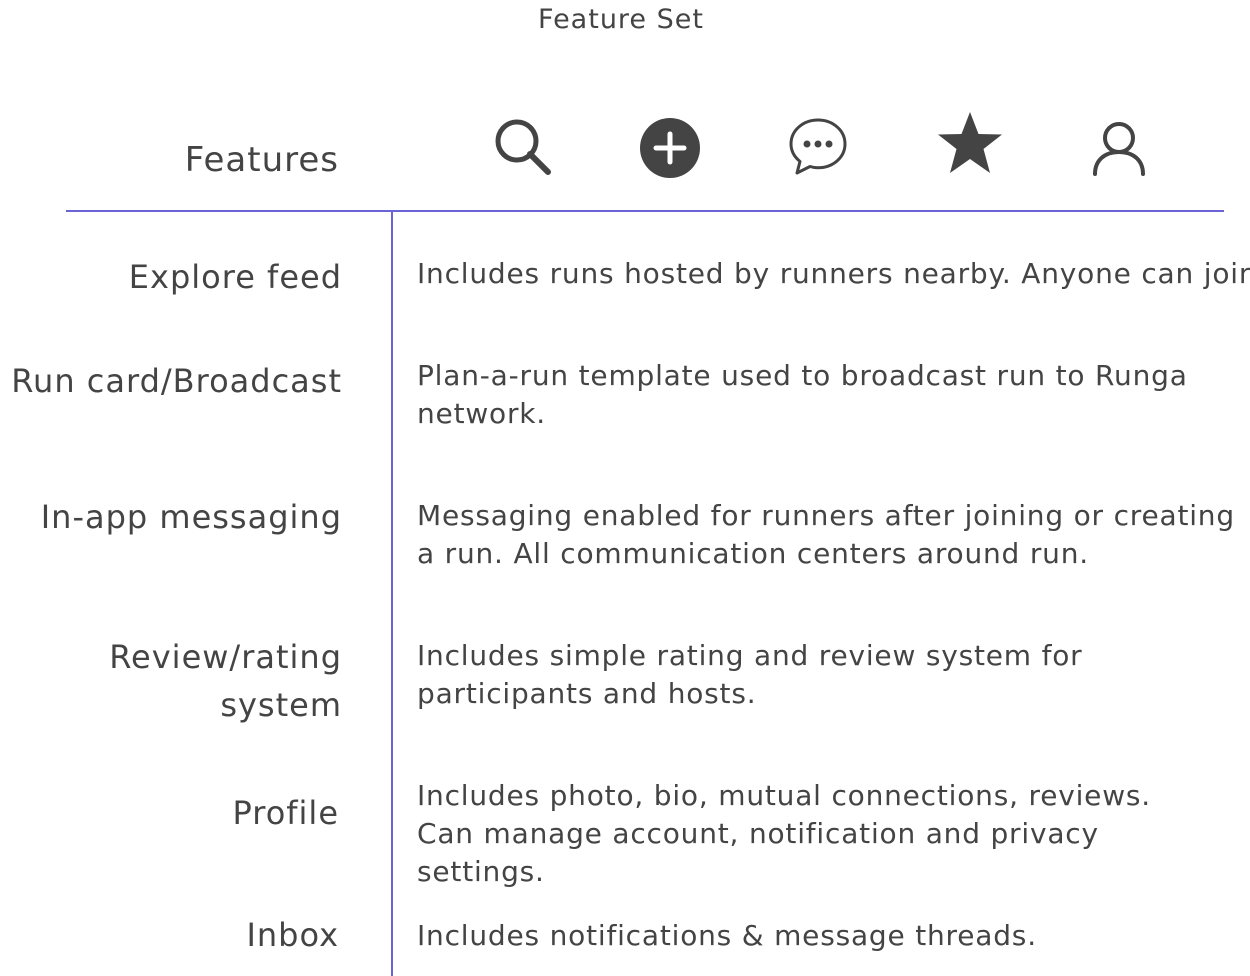 The image size is (1250, 976). I want to click on star-icon, so click(970, 143).